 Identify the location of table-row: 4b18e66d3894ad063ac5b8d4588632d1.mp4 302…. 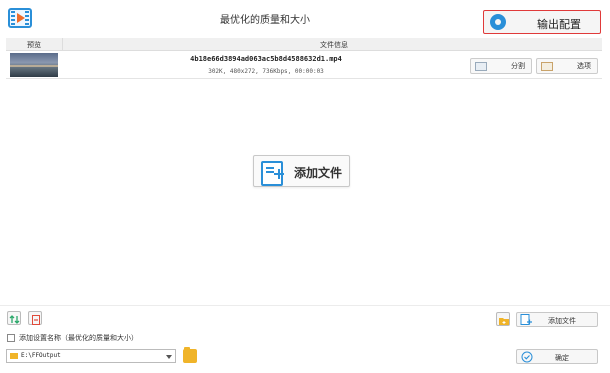
(304, 65).